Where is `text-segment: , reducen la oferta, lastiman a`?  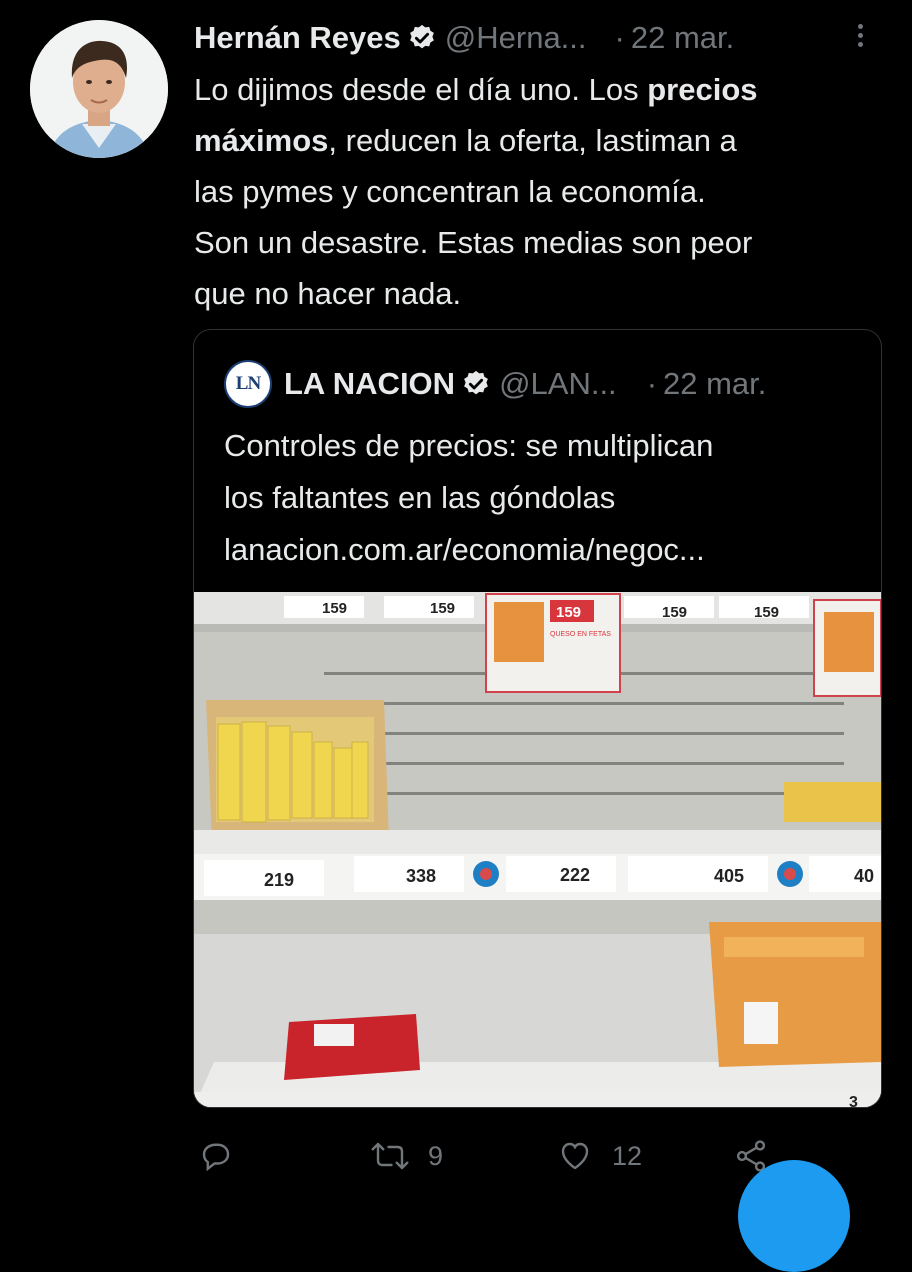 text-segment: , reducen la oferta, lastiman a is located at coordinates (532, 140).